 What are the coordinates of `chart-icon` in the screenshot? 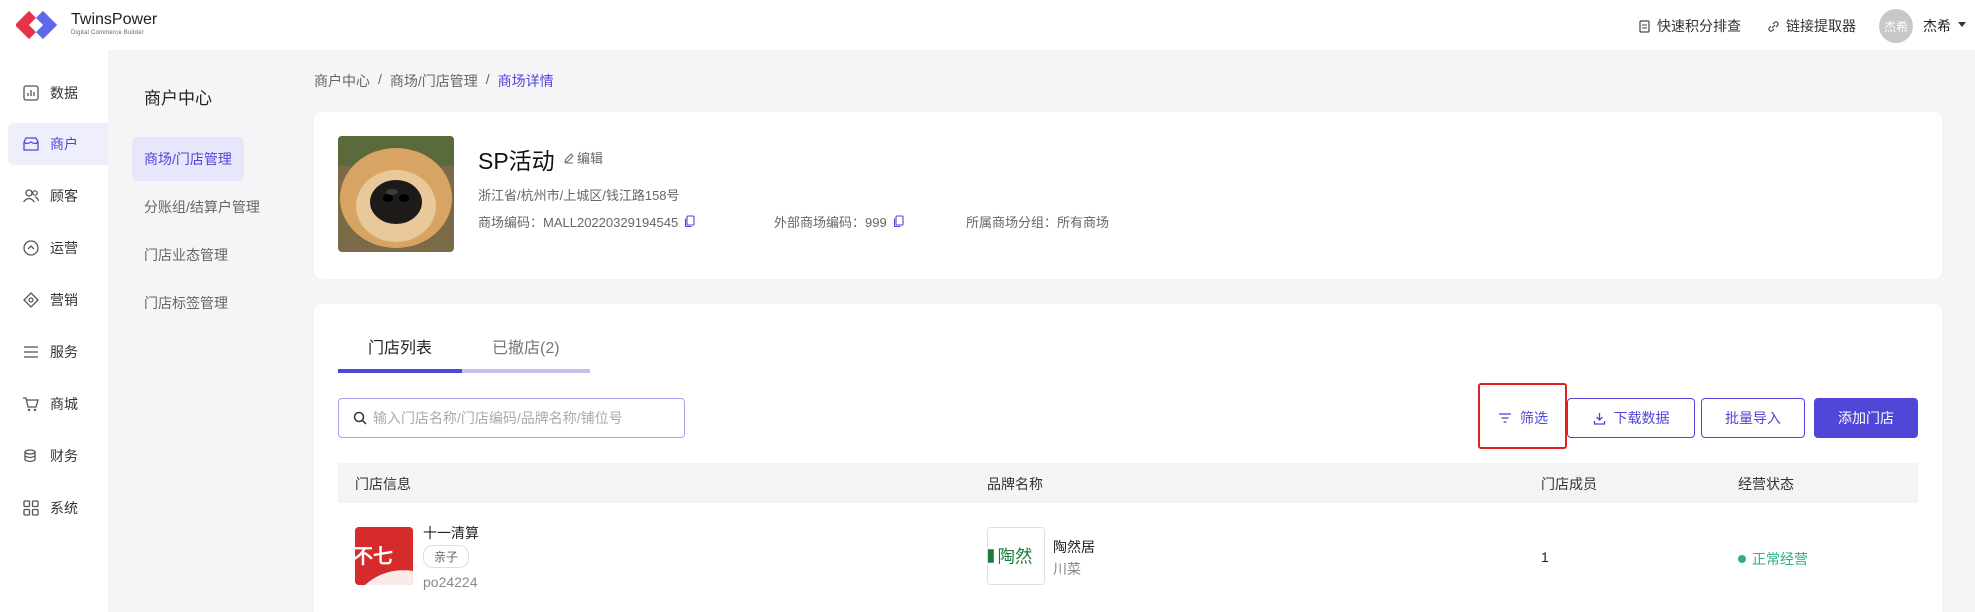 It's located at (31, 93).